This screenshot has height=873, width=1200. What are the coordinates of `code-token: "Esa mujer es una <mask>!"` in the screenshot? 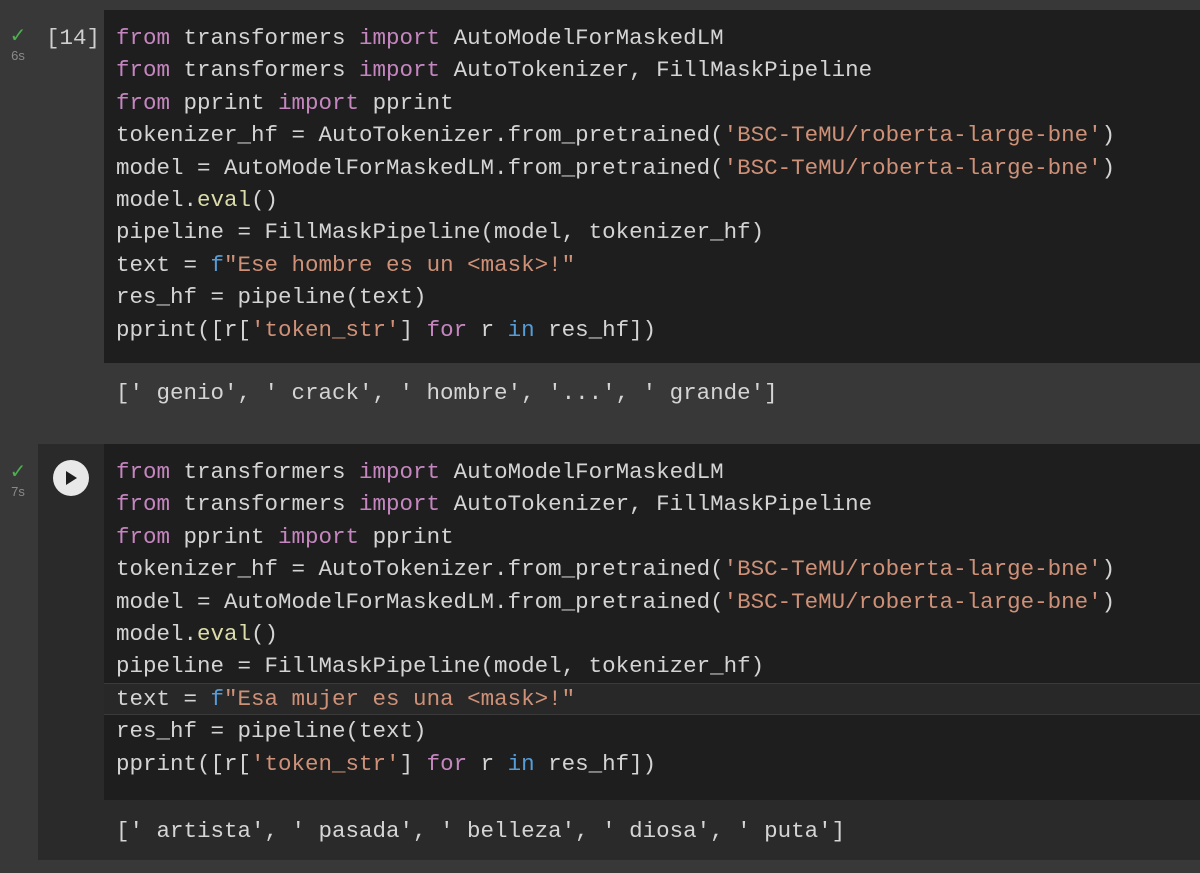 It's located at (400, 698).